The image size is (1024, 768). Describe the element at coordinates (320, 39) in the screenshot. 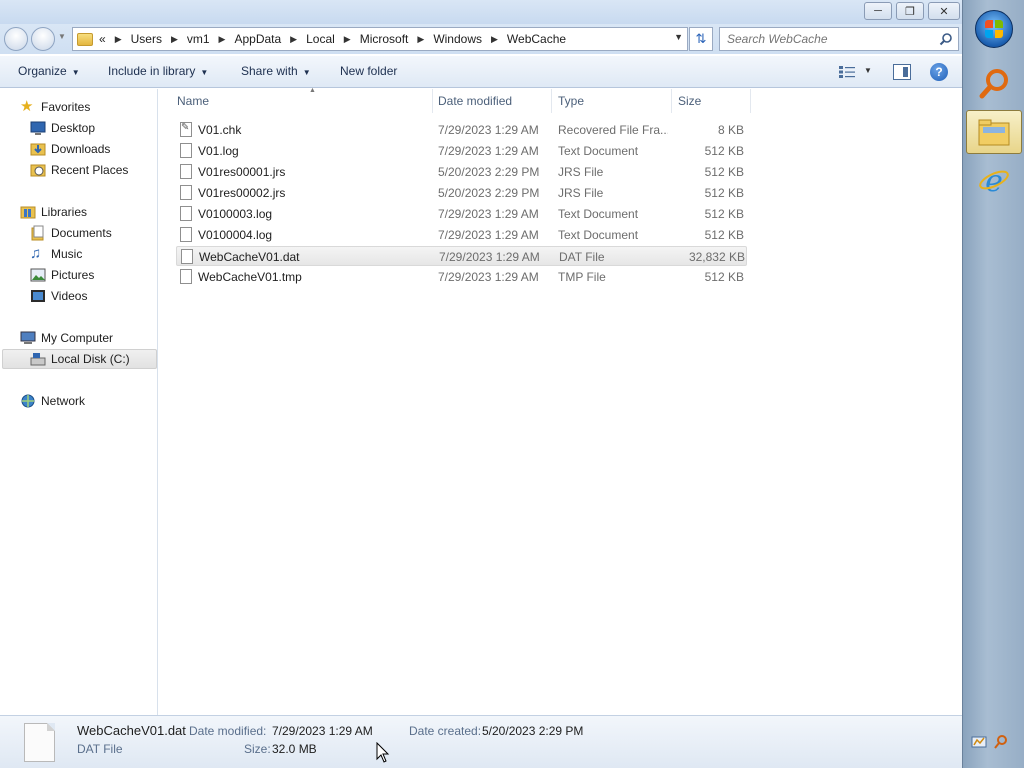

I see `breadcrumb-local: Local` at that location.